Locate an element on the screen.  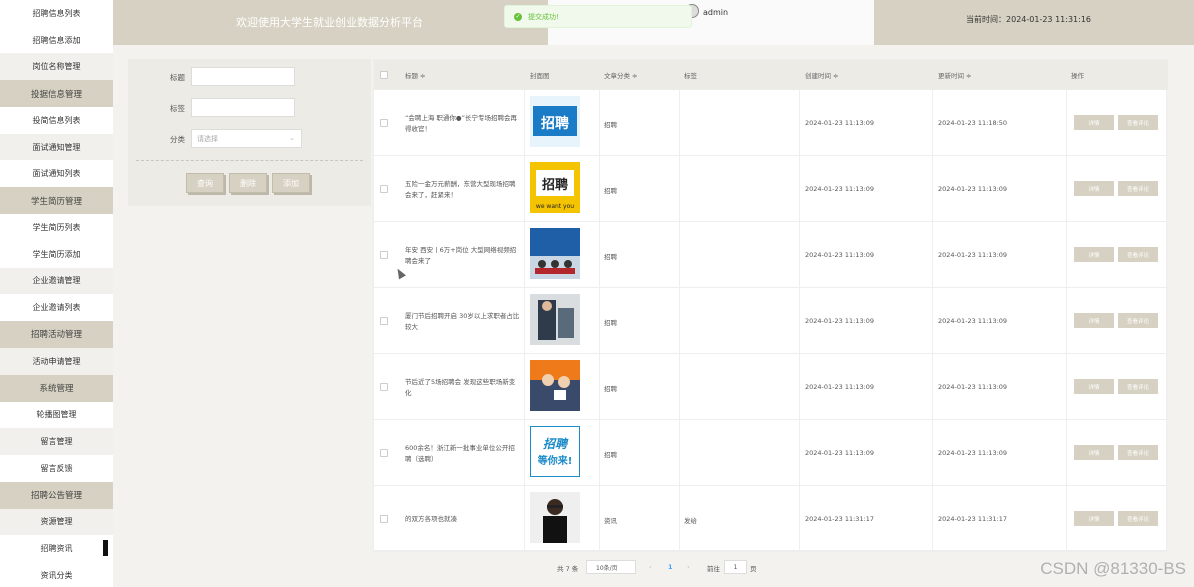
category-label: 分类 is located at coordinates (177, 139).